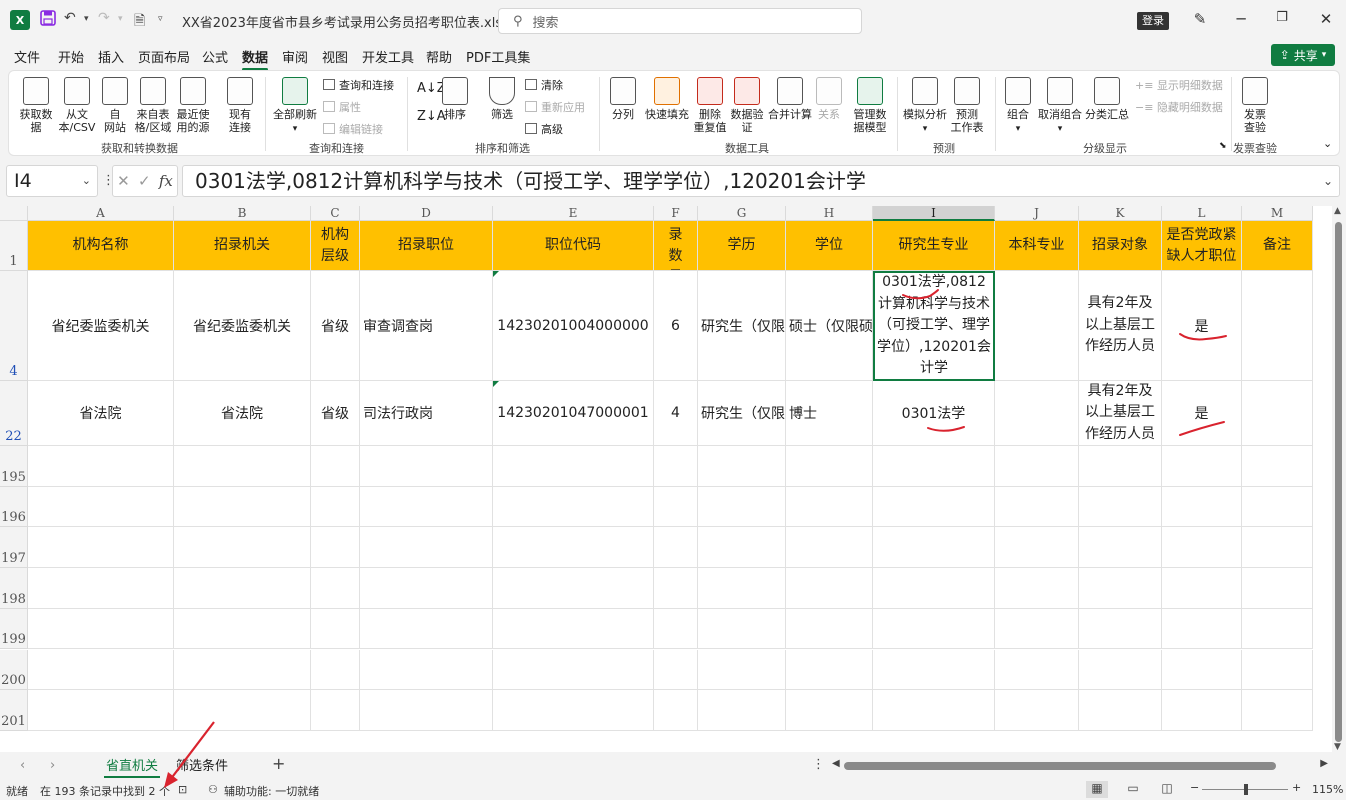  Describe the element at coordinates (925, 106) in the screenshot. I see `what-if-analysis-button: 模拟分析 ▾` at that location.